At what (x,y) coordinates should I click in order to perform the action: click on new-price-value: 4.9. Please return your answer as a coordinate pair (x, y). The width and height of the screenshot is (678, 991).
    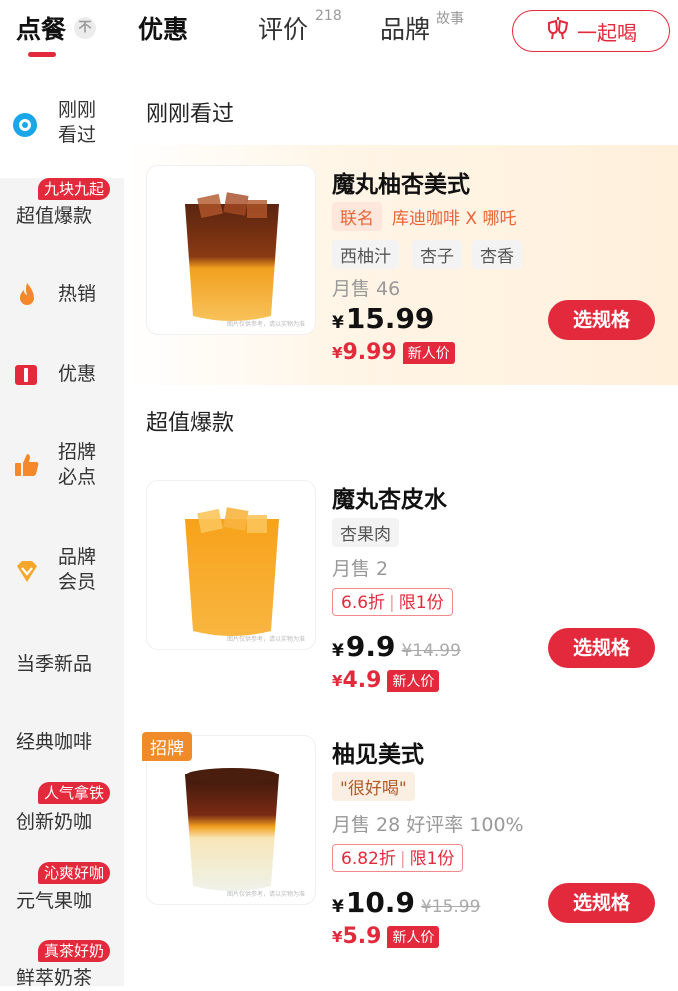
    Looking at the image, I should click on (362, 680).